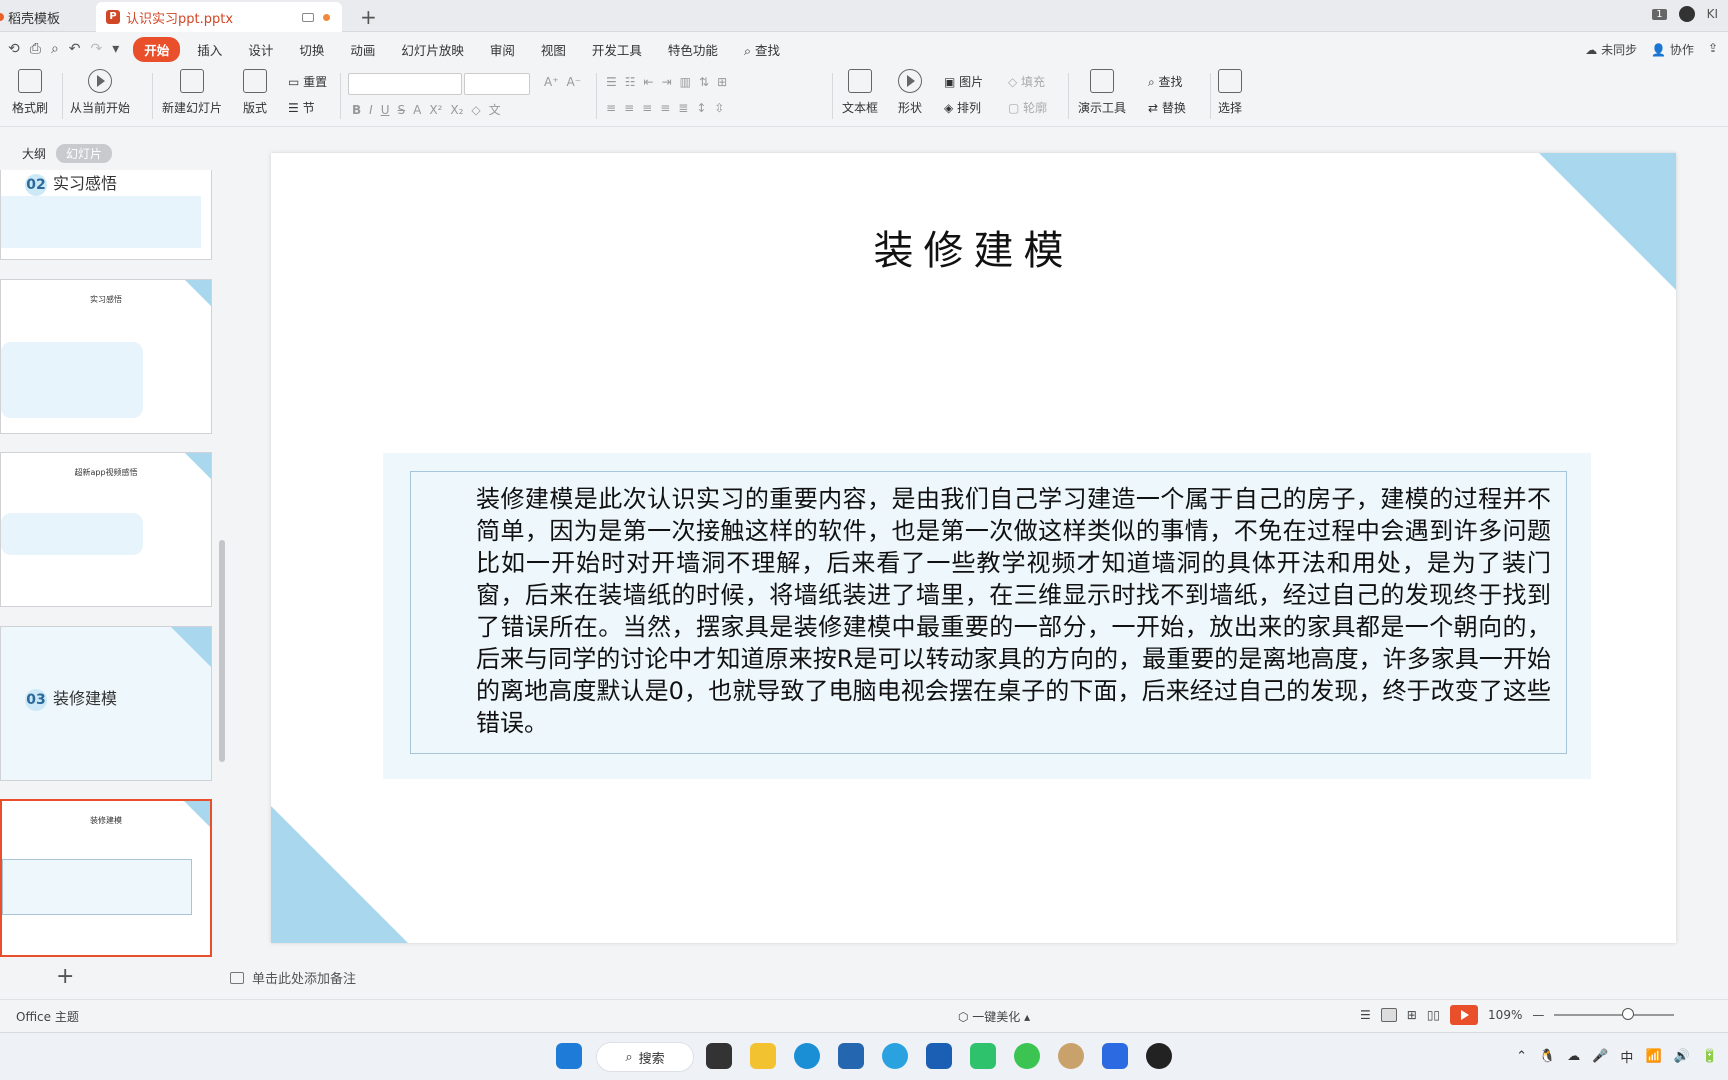 The width and height of the screenshot is (1728, 1080). What do you see at coordinates (963, 81) in the screenshot?
I see `picture-button: ▣ 图片` at bounding box center [963, 81].